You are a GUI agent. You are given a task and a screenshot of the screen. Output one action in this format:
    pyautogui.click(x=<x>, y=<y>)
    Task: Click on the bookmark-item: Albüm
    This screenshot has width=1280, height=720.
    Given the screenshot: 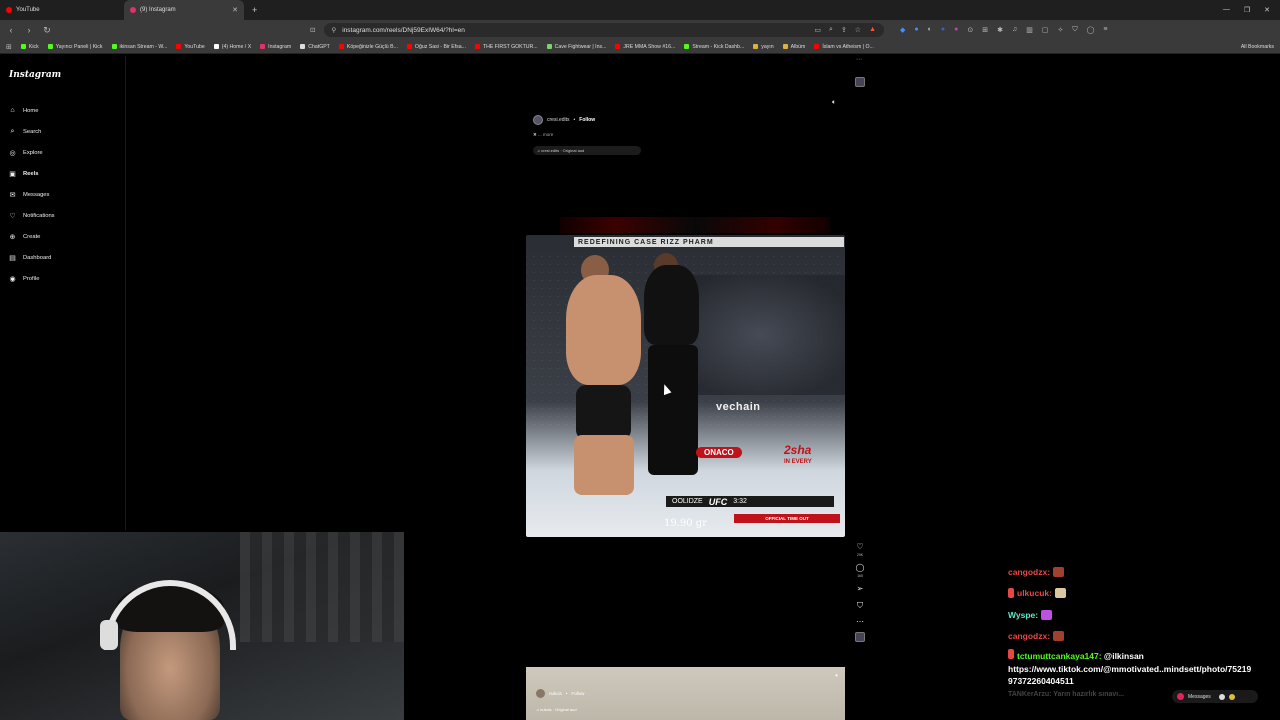 What is the action you would take?
    pyautogui.click(x=793, y=47)
    